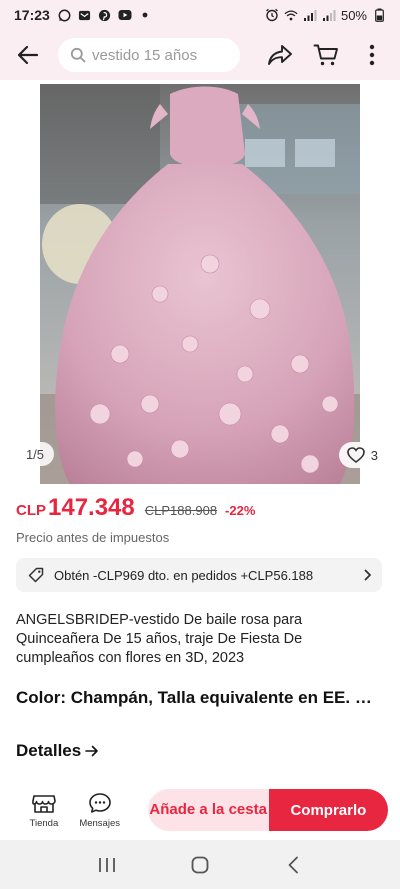 The image size is (400, 889). What do you see at coordinates (353, 15) in the screenshot?
I see `battery-percent: 50%` at bounding box center [353, 15].